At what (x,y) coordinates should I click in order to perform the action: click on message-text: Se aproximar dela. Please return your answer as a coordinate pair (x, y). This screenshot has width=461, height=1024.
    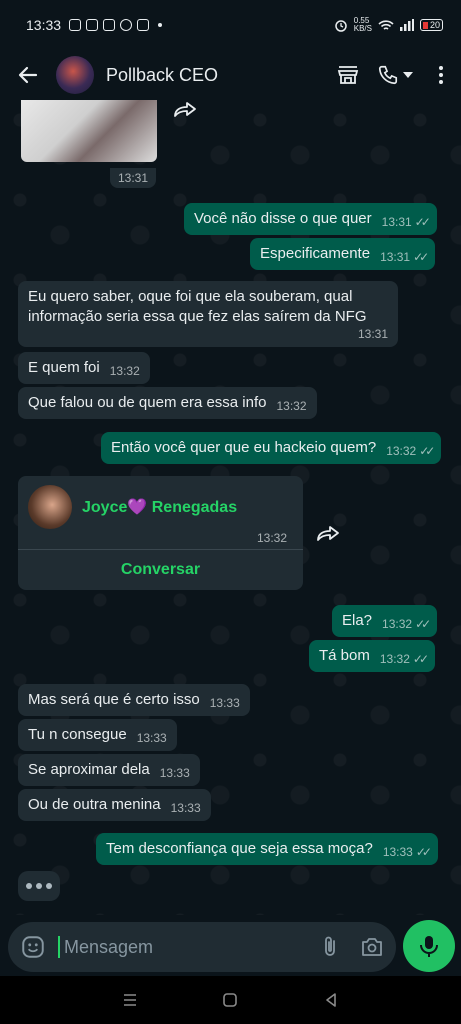
    Looking at the image, I should click on (89, 769).